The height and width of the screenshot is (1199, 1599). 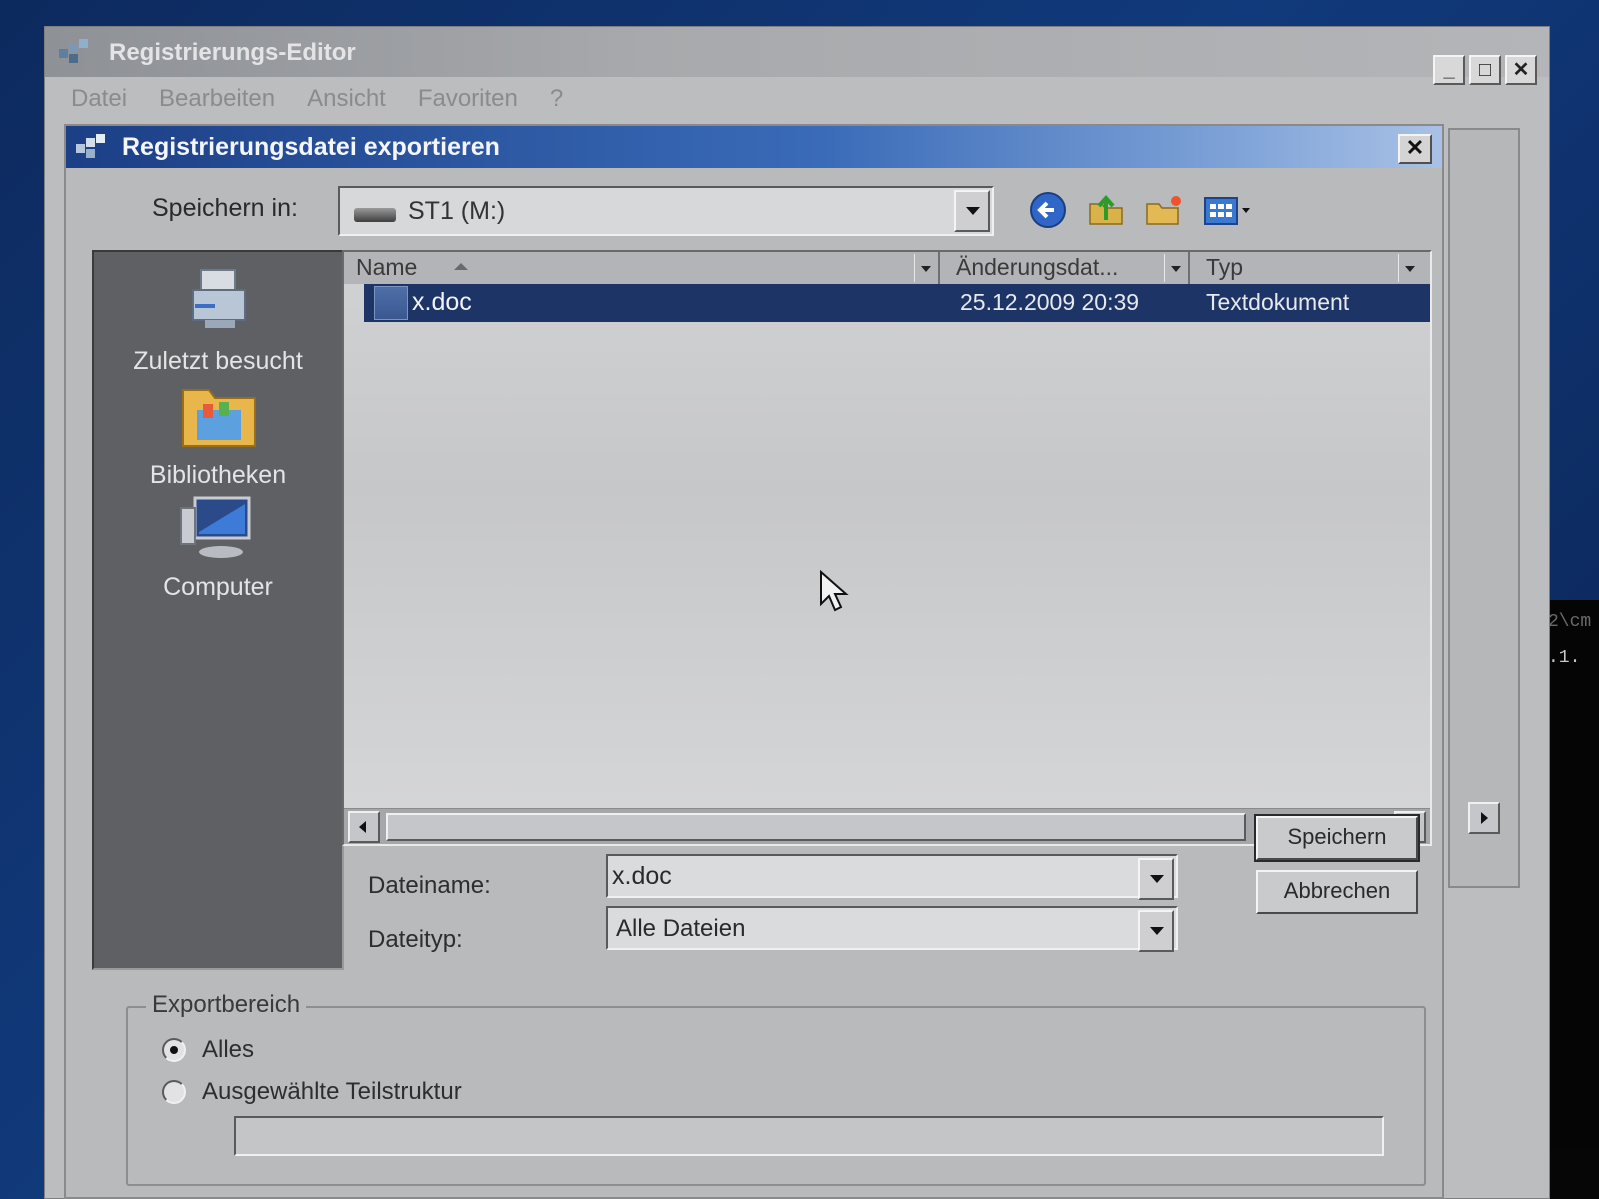 I want to click on view-menu-icon, so click(x=1228, y=210).